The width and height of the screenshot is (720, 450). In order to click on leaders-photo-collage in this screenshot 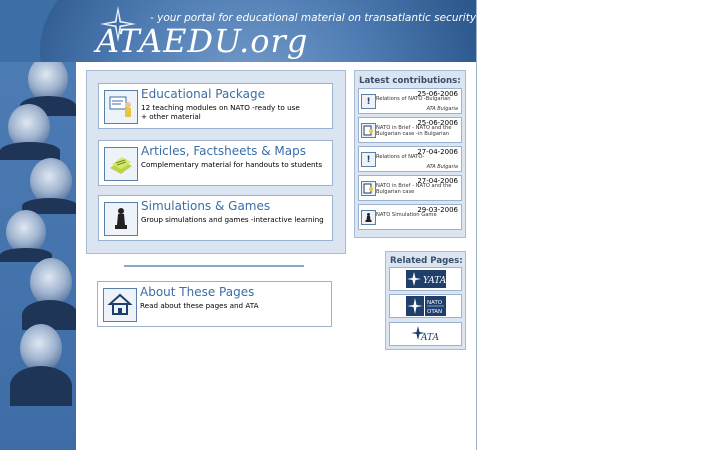, I will do `click(38, 256)`.